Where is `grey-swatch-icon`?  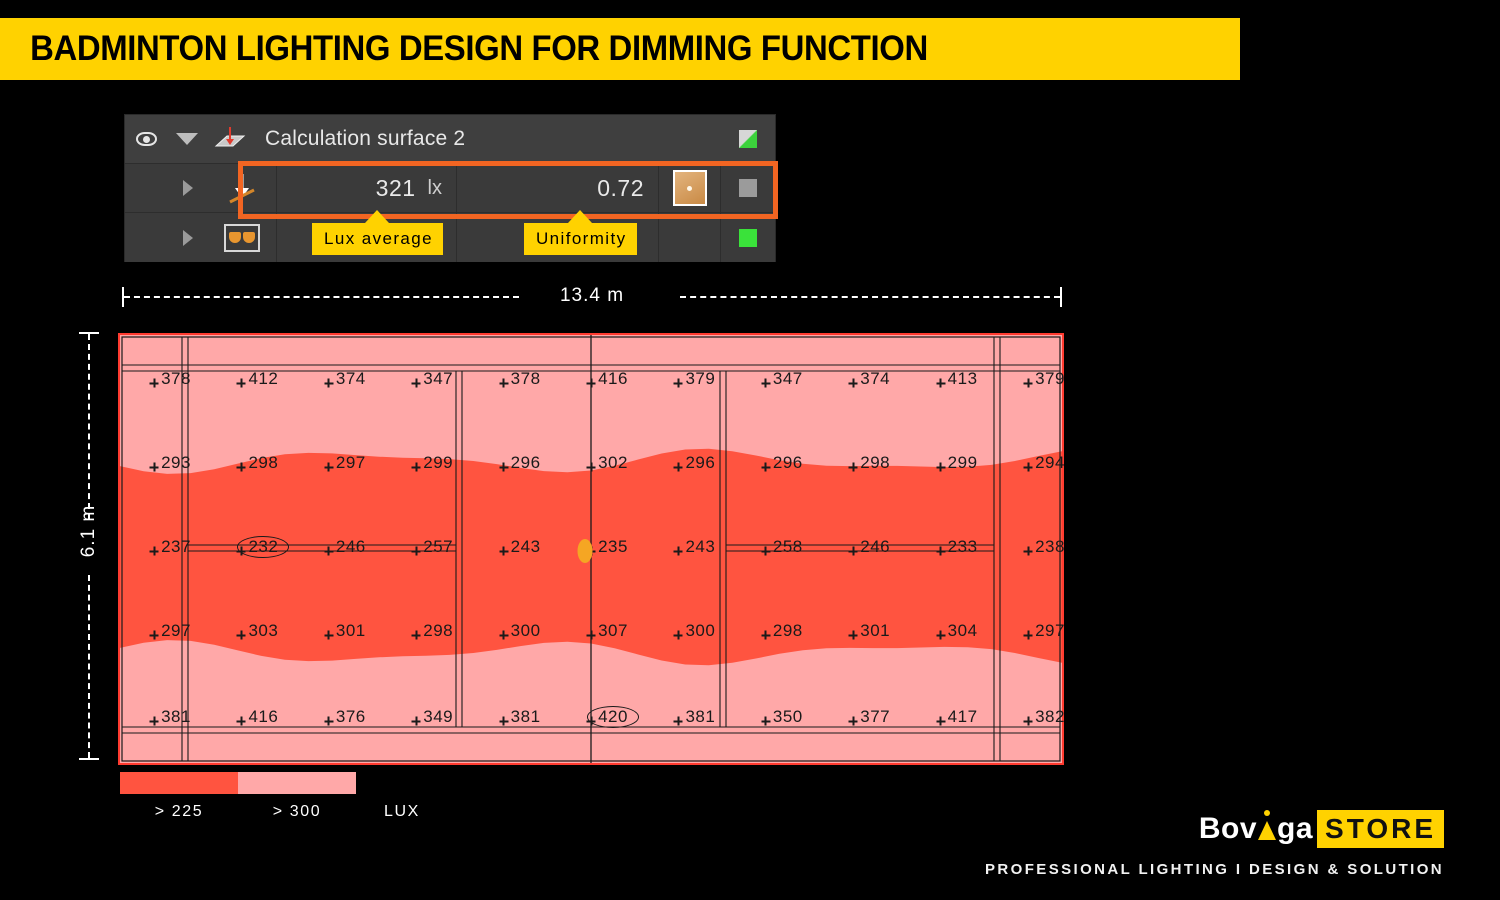
grey-swatch-icon is located at coordinates (748, 188).